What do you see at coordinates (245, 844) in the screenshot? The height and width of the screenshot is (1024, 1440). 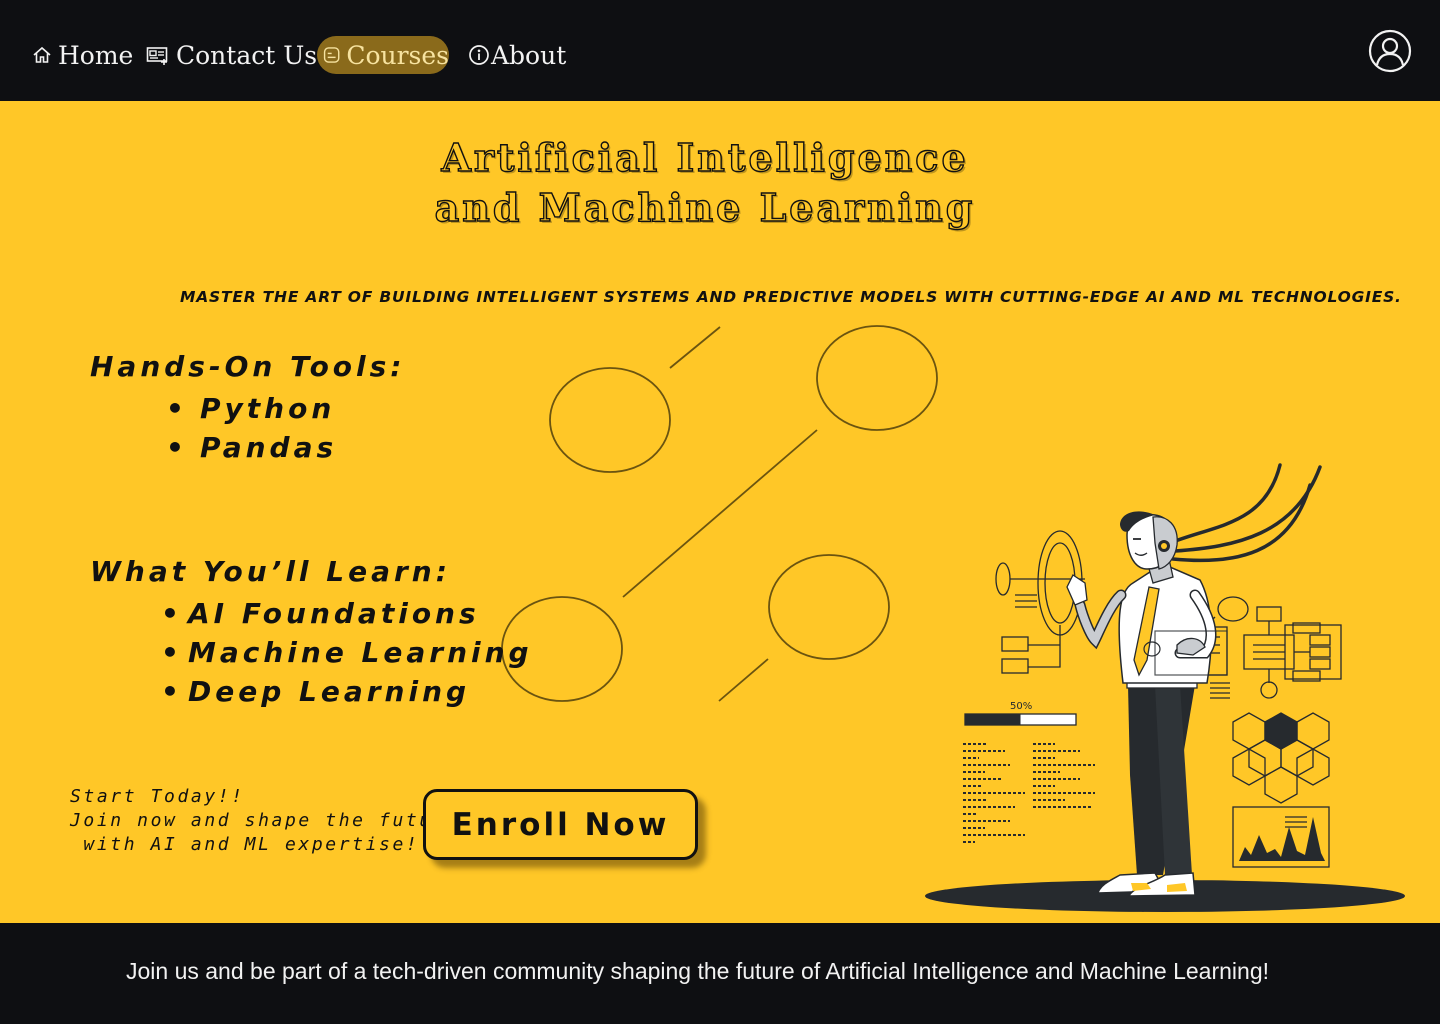 I see `cta-line3: with AI and ML expertise!` at bounding box center [245, 844].